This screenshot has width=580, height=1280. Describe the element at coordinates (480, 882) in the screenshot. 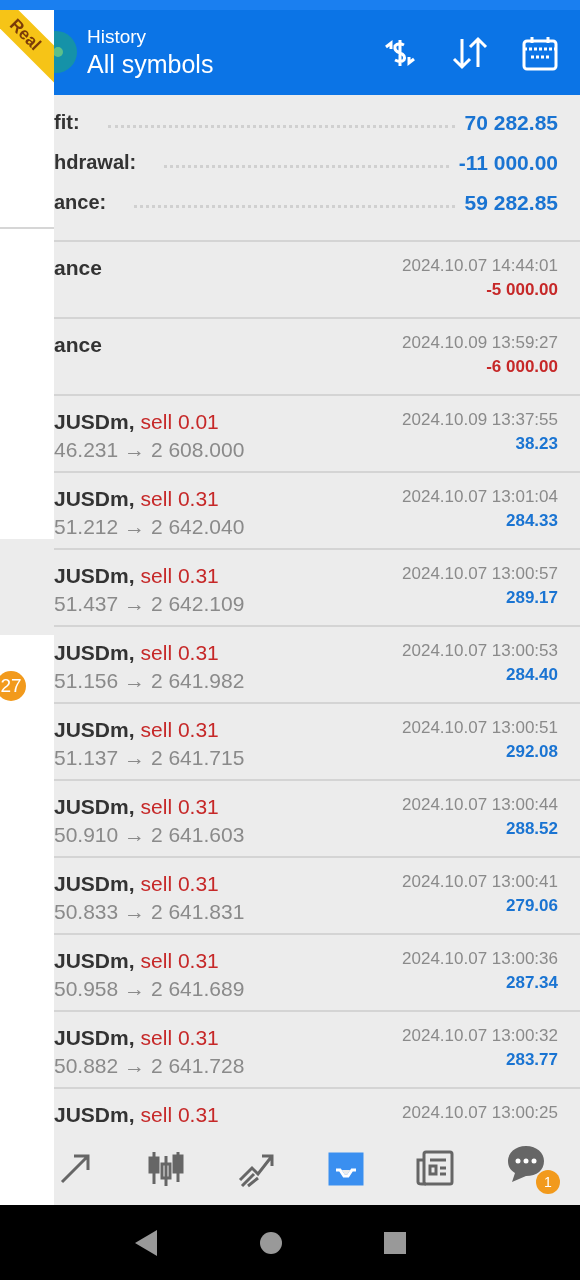

I see `deal-time: 2024.10.07 13:00:41` at that location.